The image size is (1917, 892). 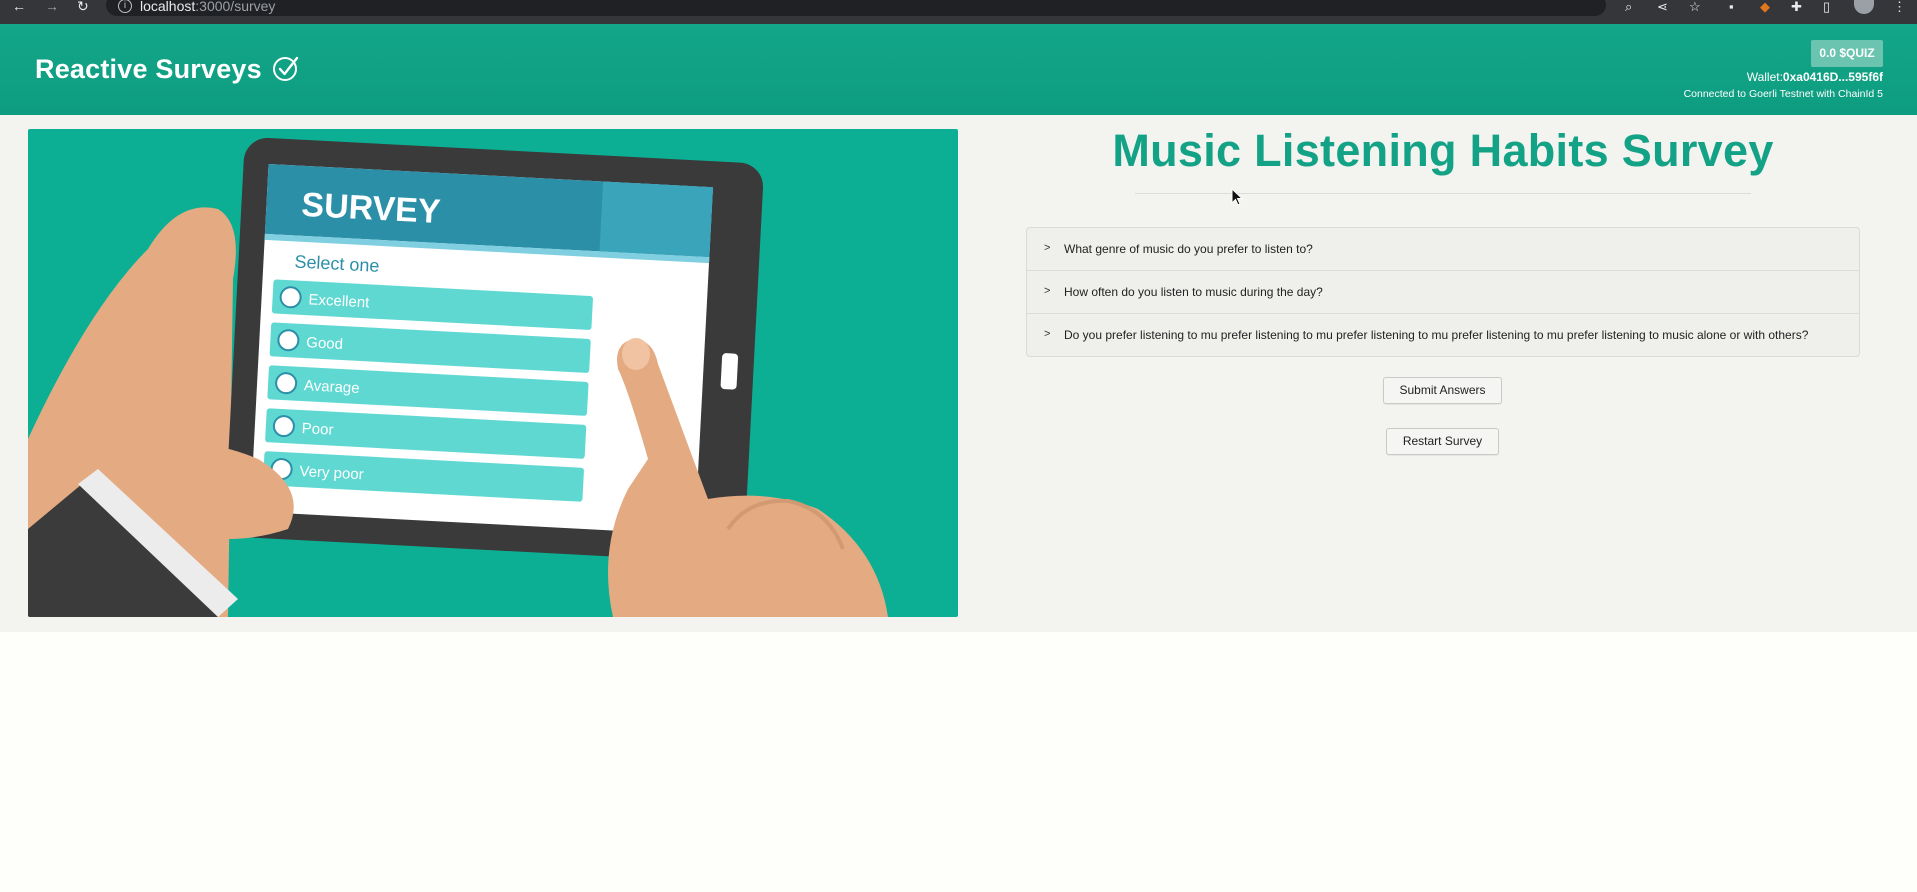 I want to click on arrow-right-icon: →, so click(x=52, y=7).